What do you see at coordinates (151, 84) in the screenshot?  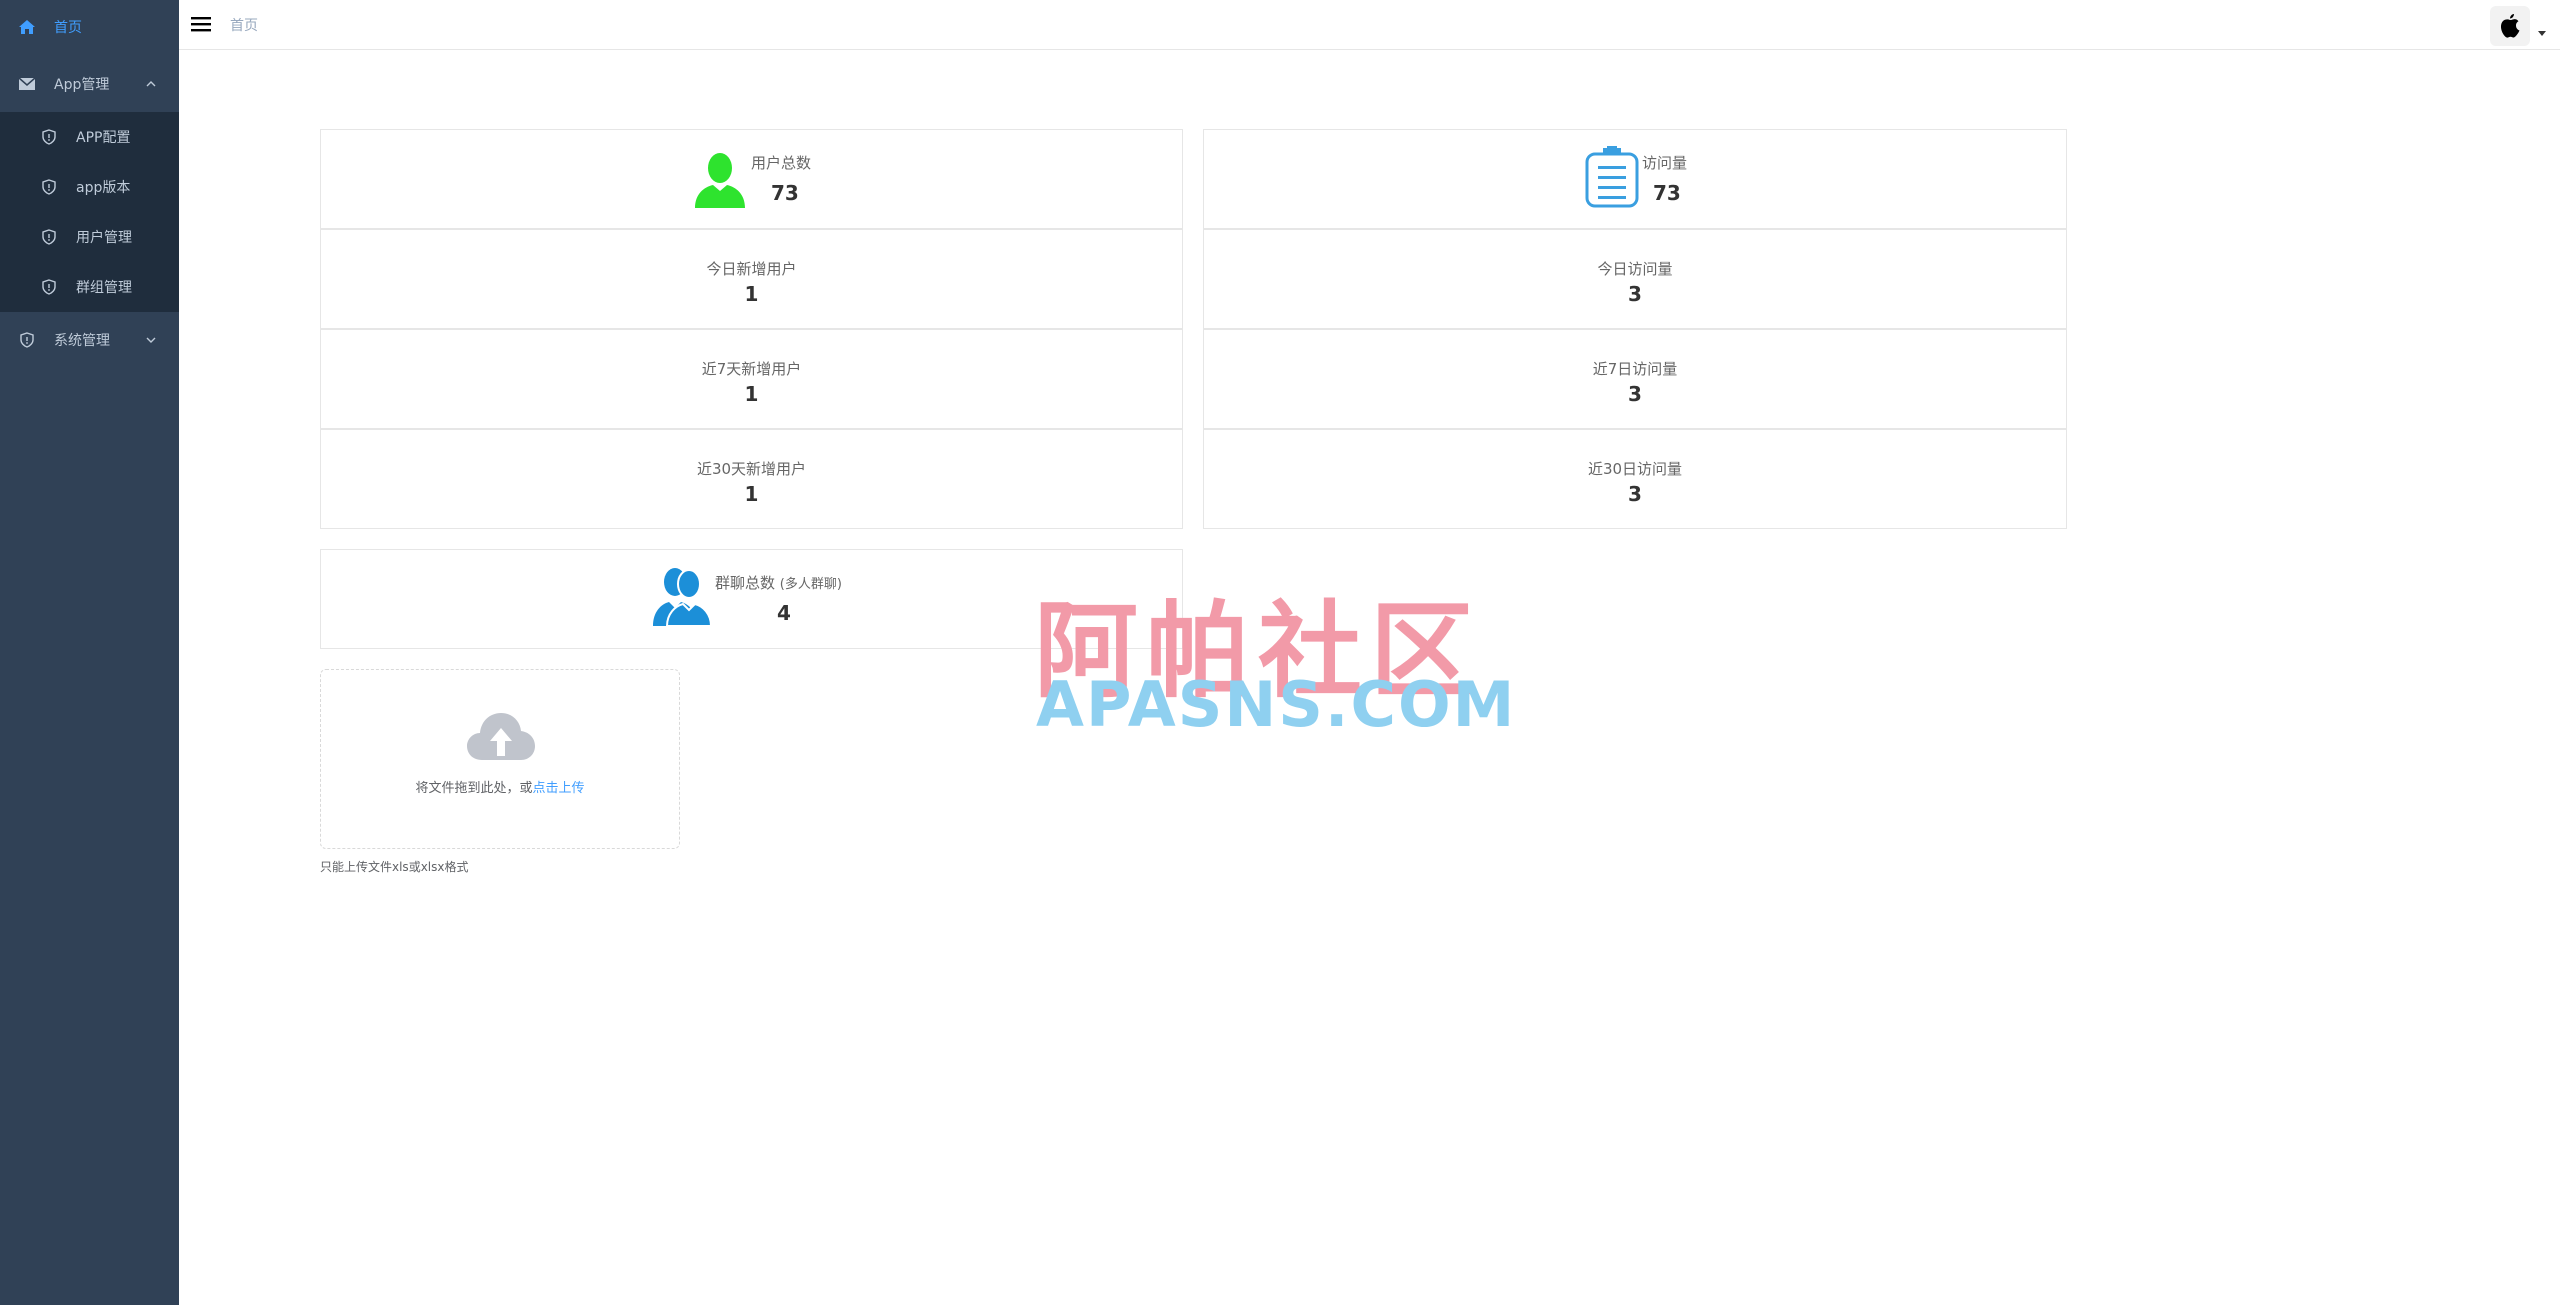 I see `chevron-up-icon` at bounding box center [151, 84].